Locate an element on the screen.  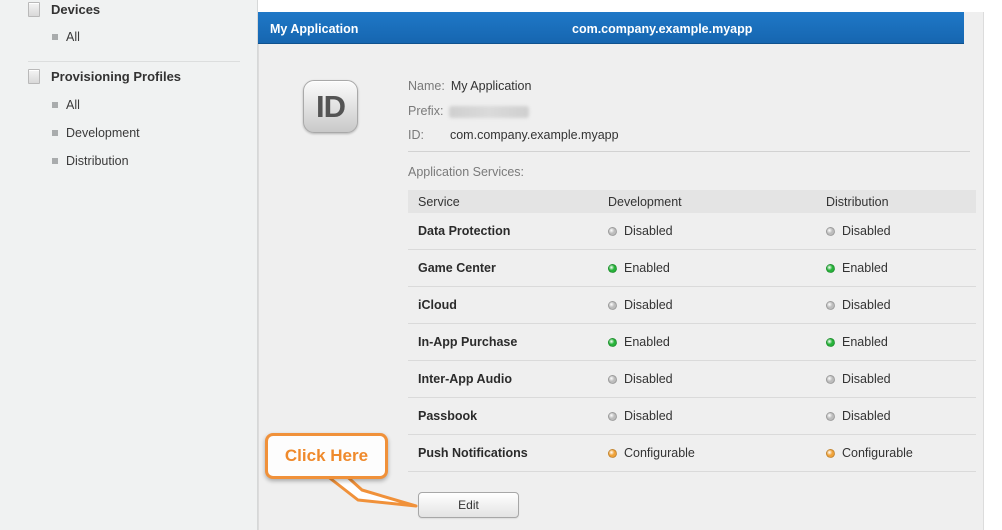
service-name: Passbook is located at coordinates (448, 416).